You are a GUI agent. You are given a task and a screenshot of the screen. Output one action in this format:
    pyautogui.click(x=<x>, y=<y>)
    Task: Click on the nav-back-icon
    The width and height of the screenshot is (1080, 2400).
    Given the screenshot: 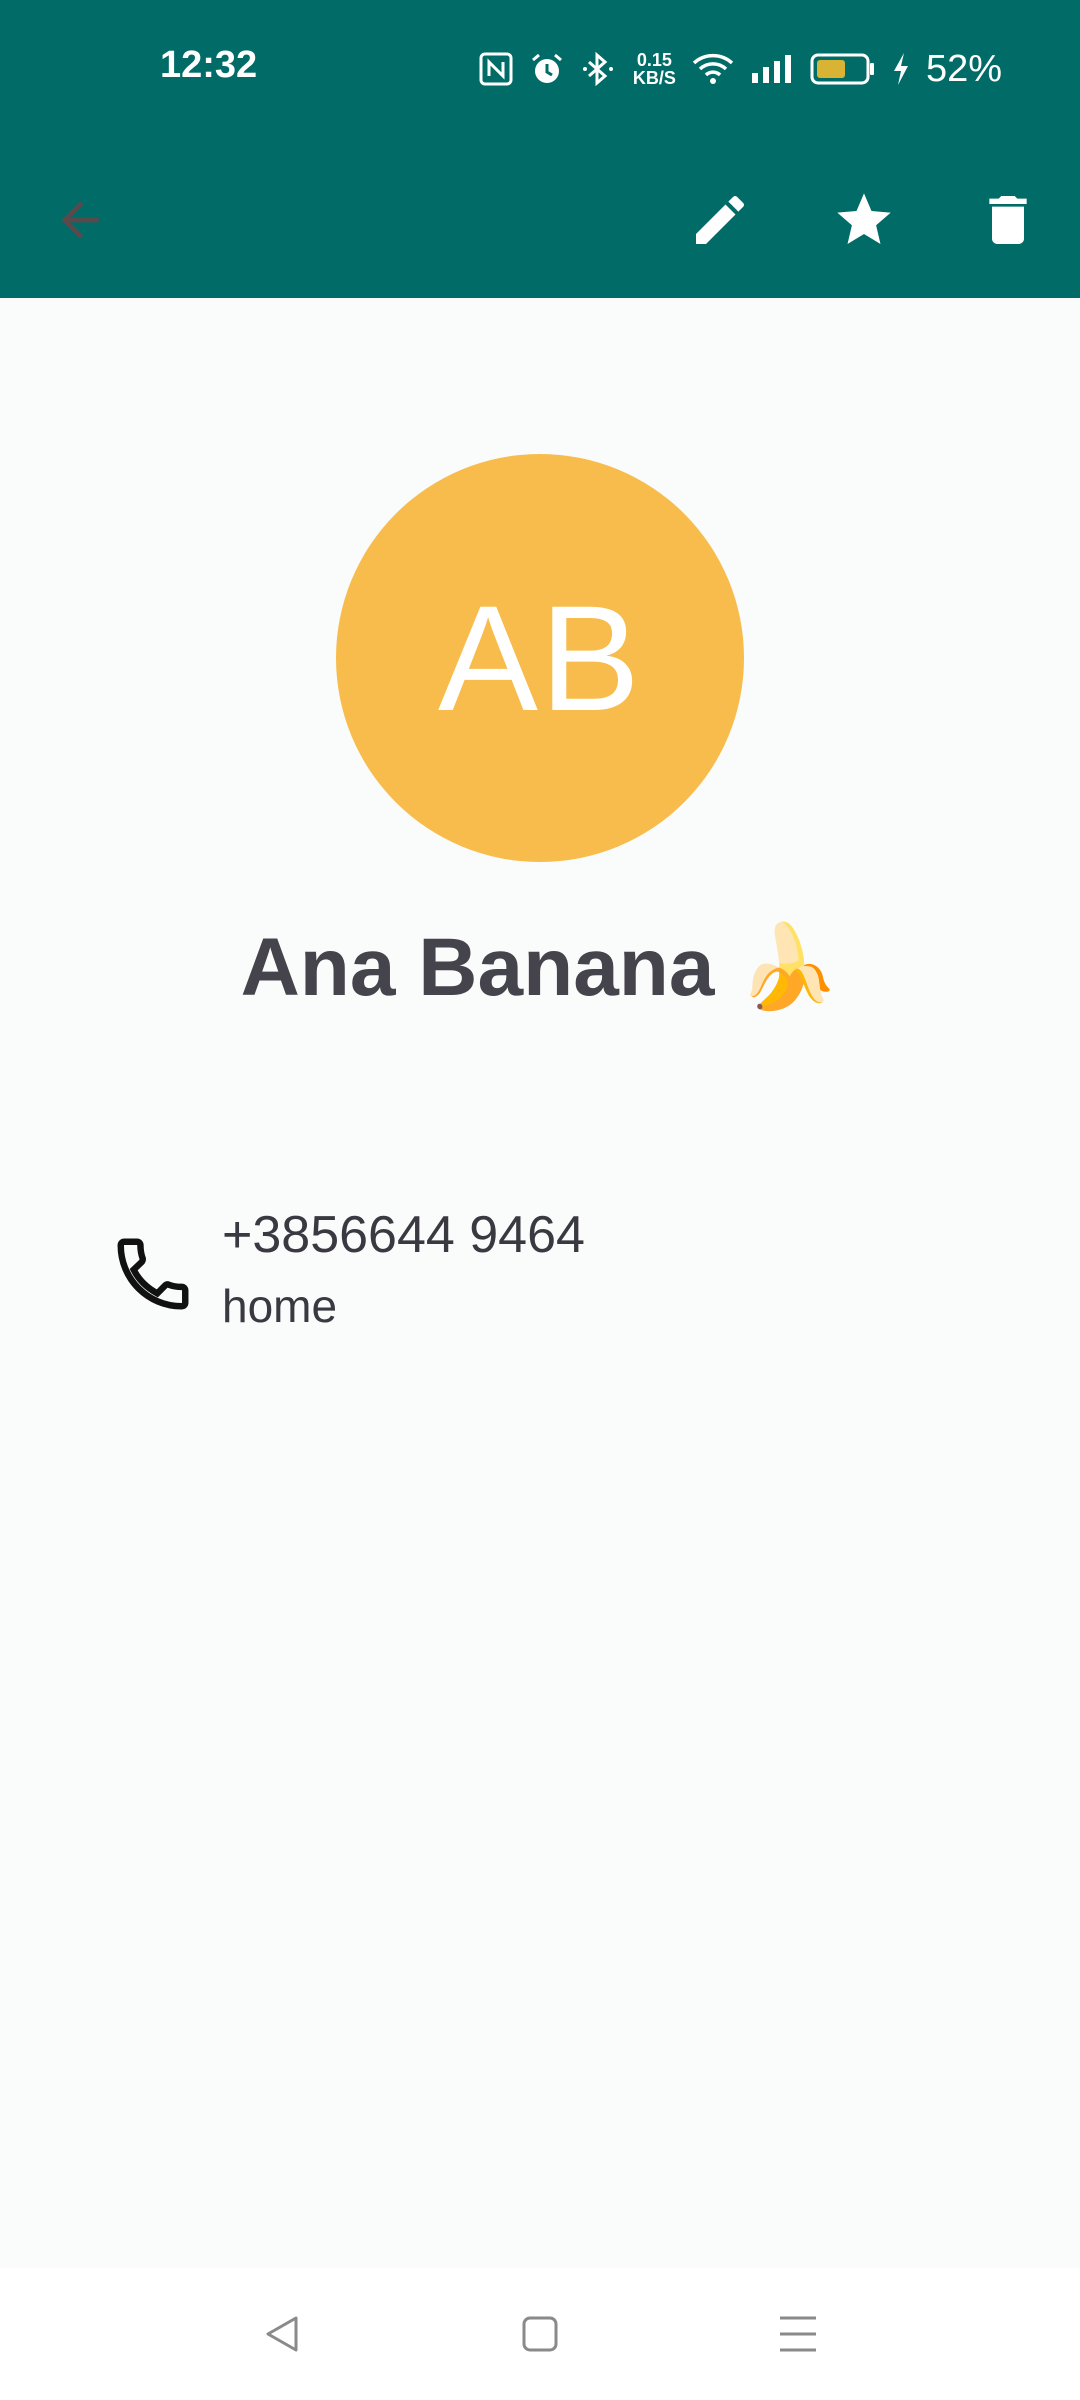 What is the action you would take?
    pyautogui.click(x=282, y=2334)
    